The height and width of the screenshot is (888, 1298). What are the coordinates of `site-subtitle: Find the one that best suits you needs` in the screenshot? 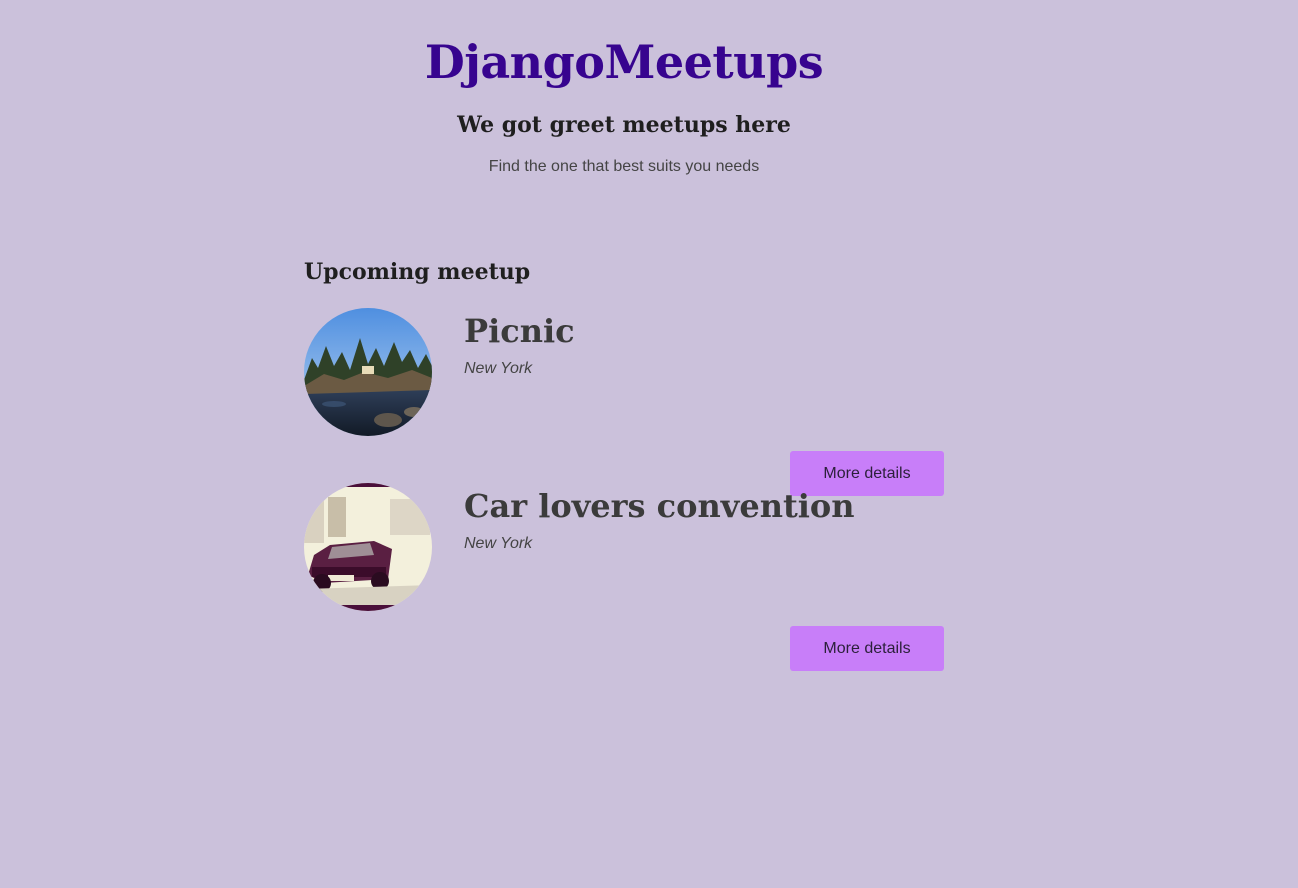 It's located at (624, 166).